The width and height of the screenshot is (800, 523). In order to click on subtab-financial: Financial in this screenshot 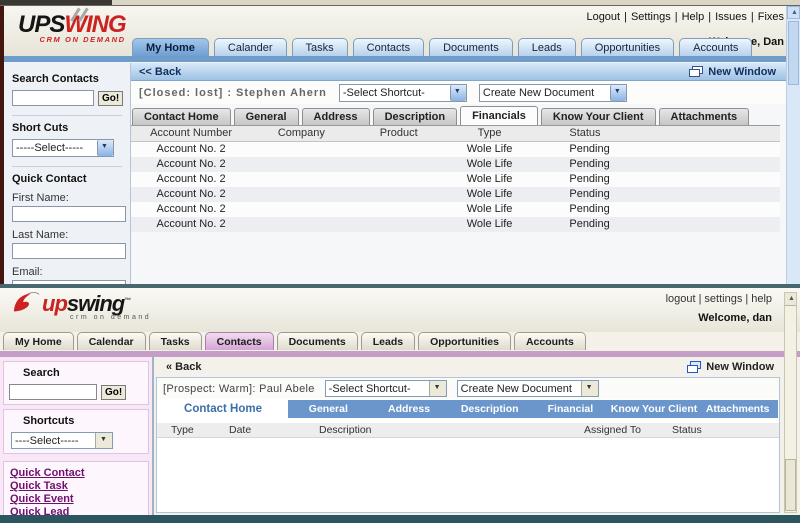, I will do `click(570, 409)`.